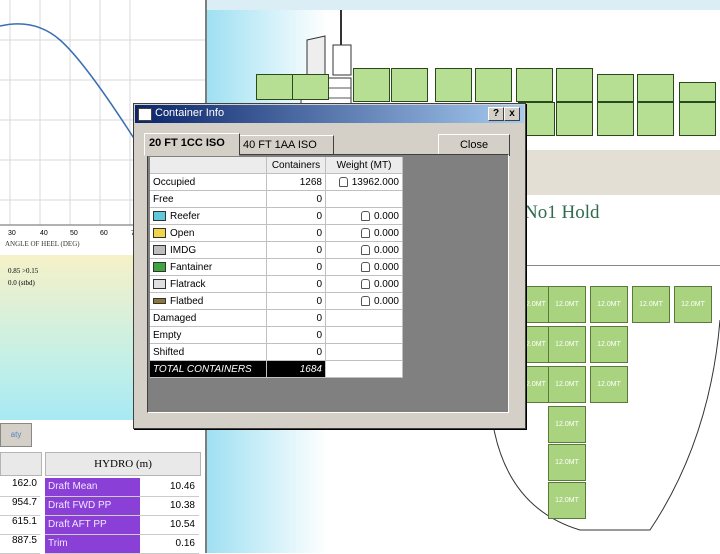  I want to click on hydro-row: Draft FWD PP 10.38, so click(122, 506).